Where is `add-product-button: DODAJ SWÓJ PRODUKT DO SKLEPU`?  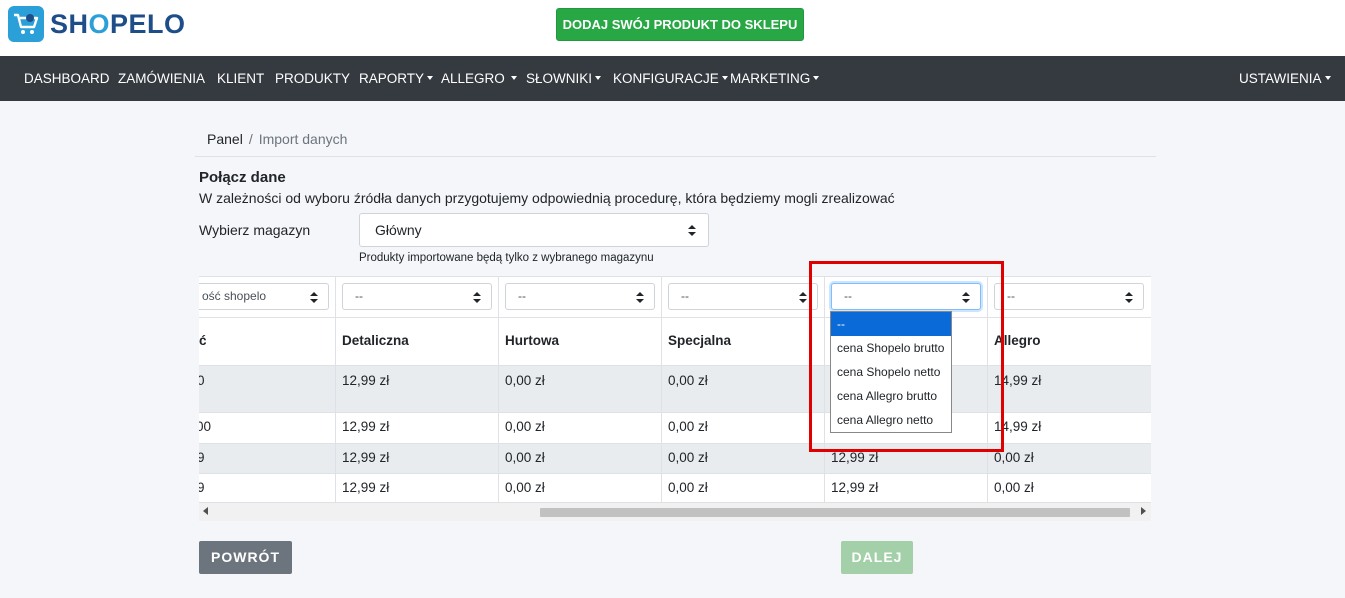
add-product-button: DODAJ SWÓJ PRODUKT DO SKLEPU is located at coordinates (680, 24).